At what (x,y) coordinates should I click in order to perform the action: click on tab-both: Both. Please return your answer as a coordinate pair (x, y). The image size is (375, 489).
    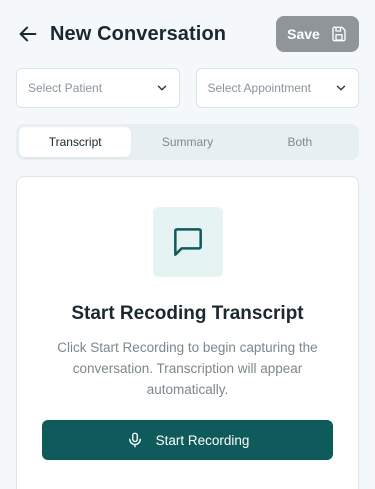
    Looking at the image, I should click on (300, 142).